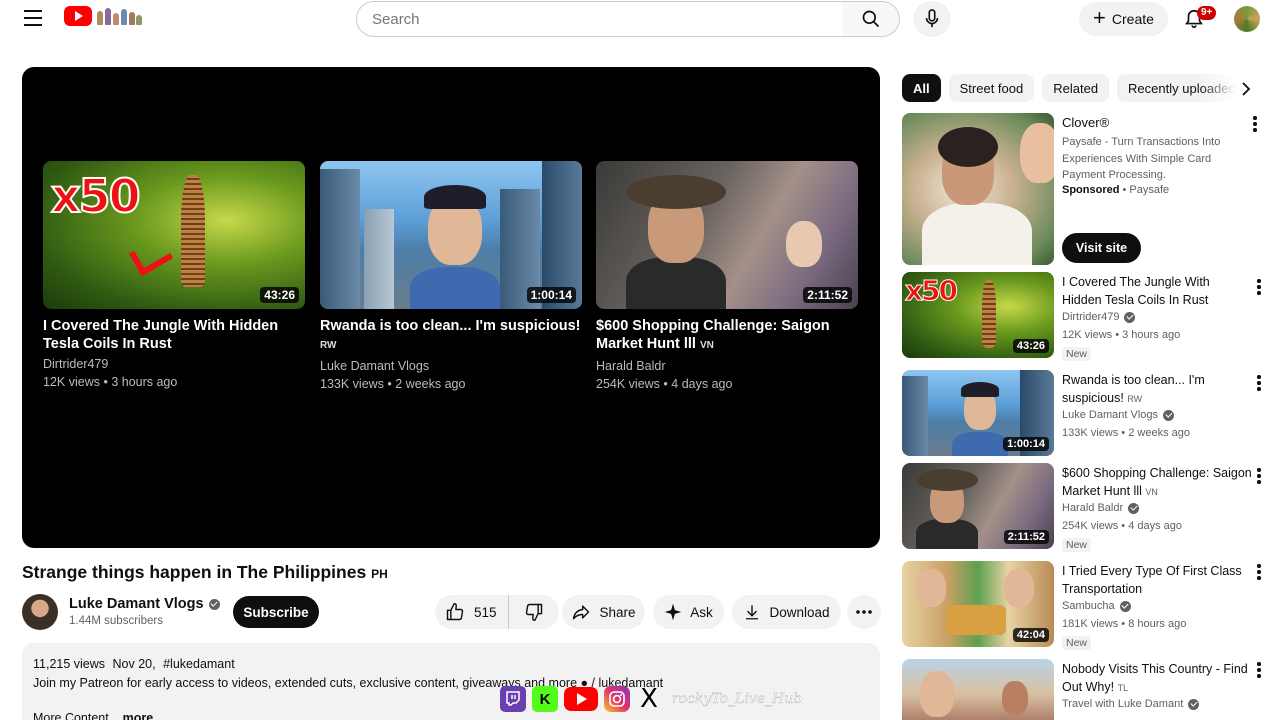 Image resolution: width=1280 pixels, height=720 pixels. What do you see at coordinates (1086, 122) in the screenshot?
I see `ad-title: Clover®` at bounding box center [1086, 122].